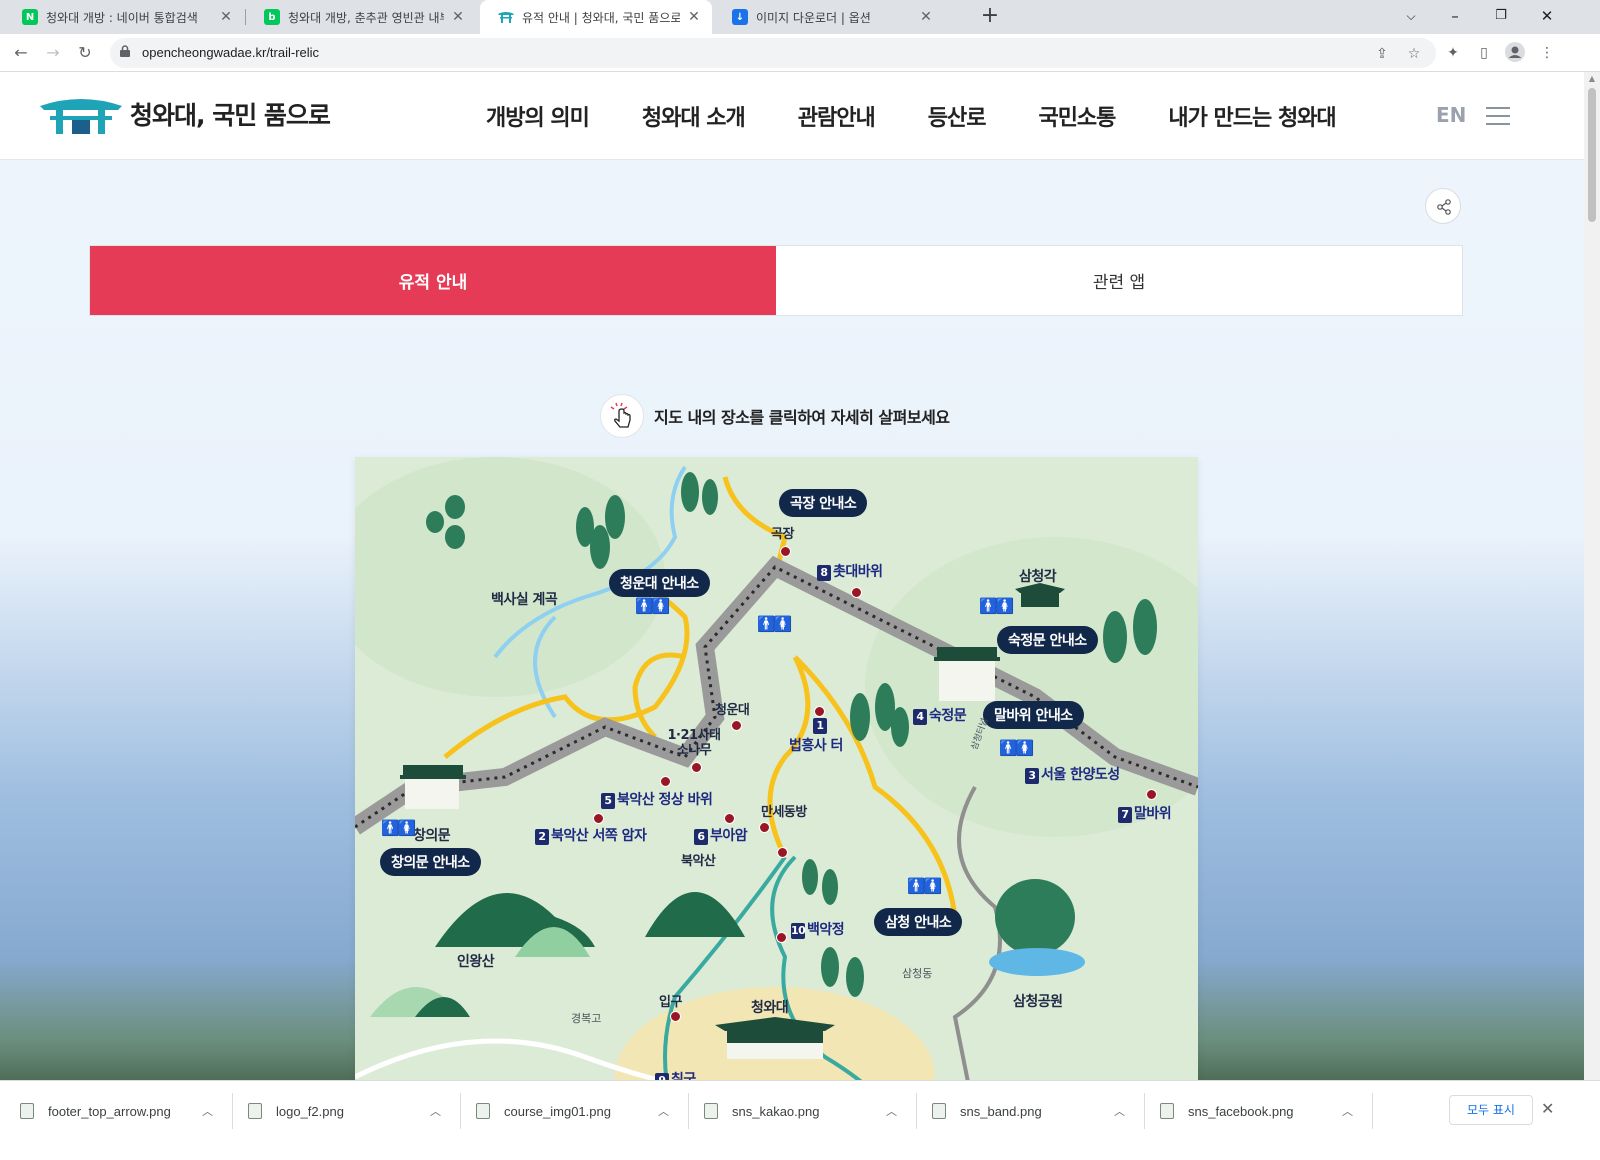  Describe the element at coordinates (816, 745) in the screenshot. I see `relic-1-beopheungsa: 법흥사 터` at that location.